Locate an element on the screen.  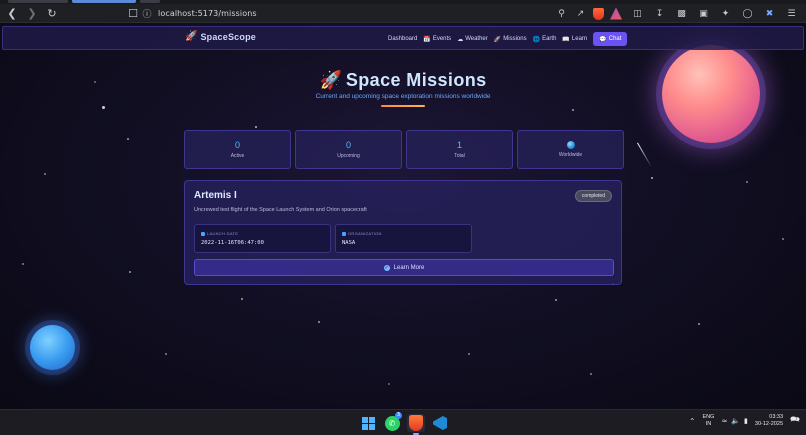
browser-tab-active is located at coordinates (104, 1).